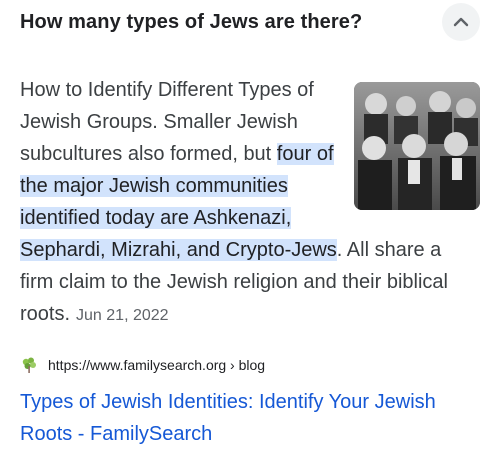 This screenshot has width=500, height=456. What do you see at coordinates (122, 315) in the screenshot?
I see `answer-date: Jun 21, 2022` at bounding box center [122, 315].